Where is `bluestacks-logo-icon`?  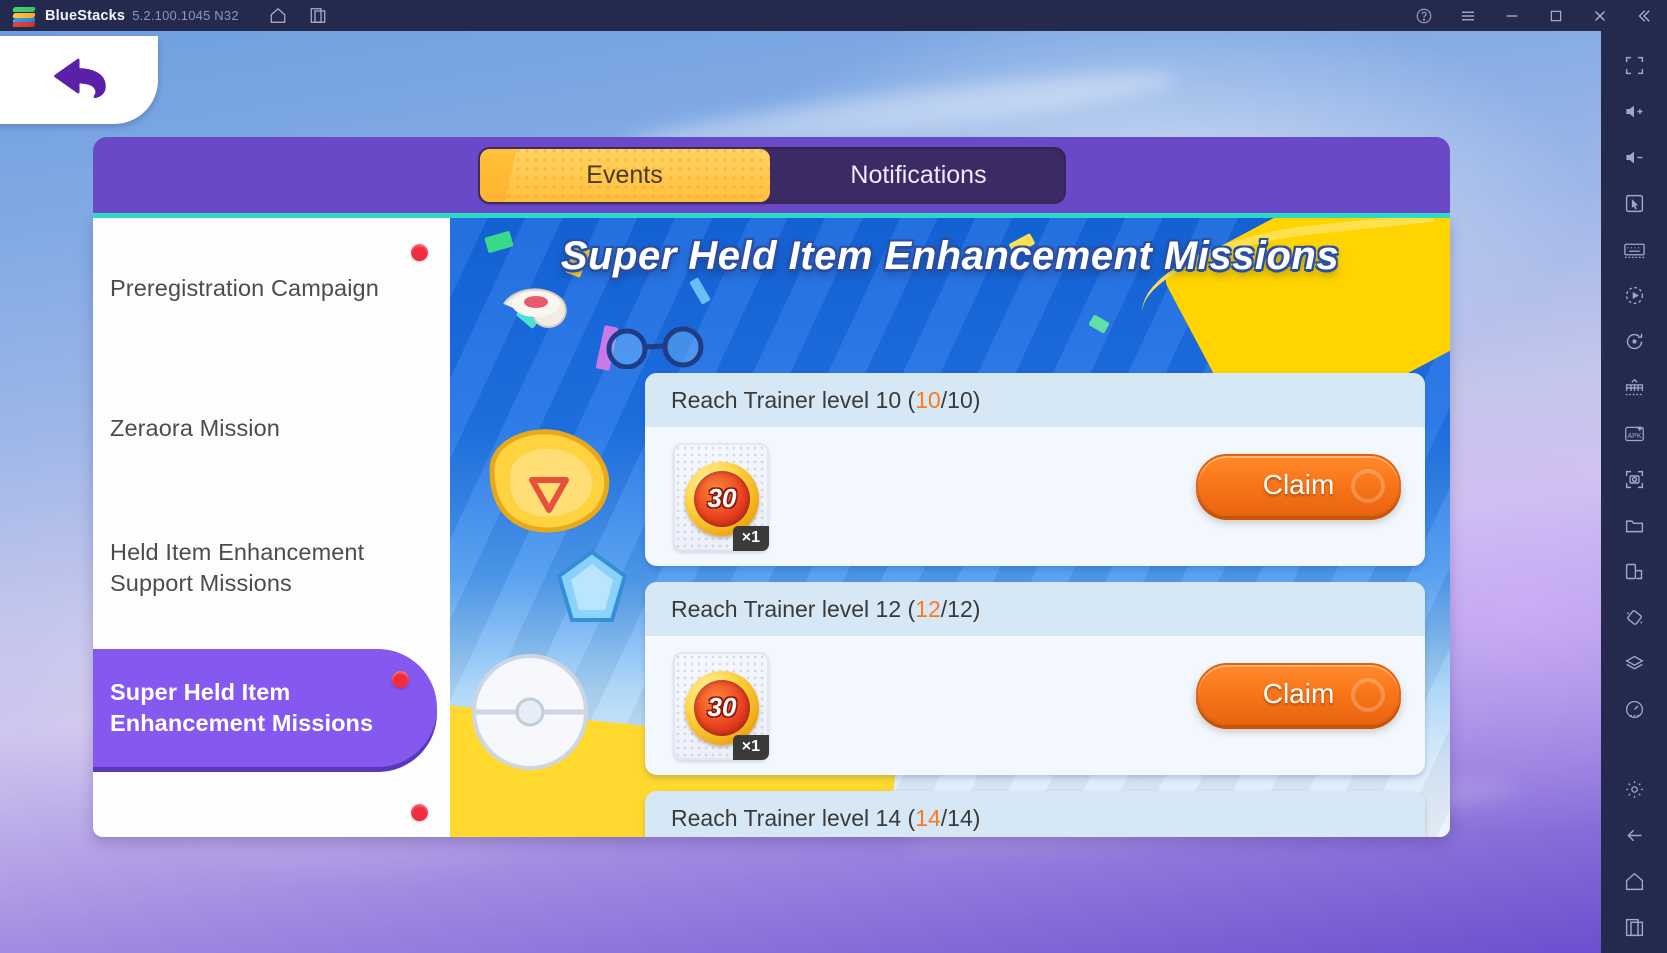 bluestacks-logo-icon is located at coordinates (24, 16).